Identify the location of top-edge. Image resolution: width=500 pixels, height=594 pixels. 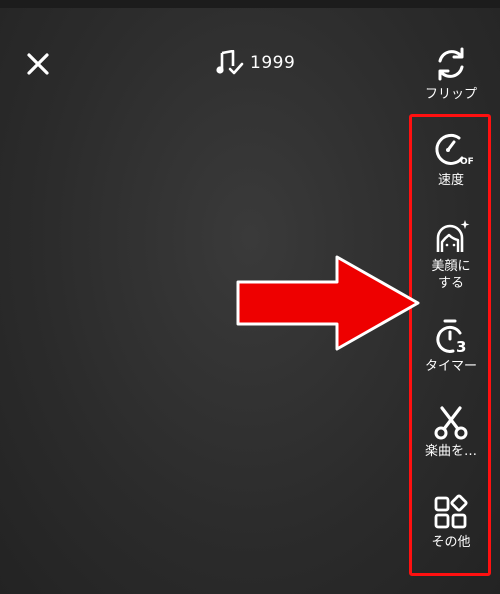
(250, 4).